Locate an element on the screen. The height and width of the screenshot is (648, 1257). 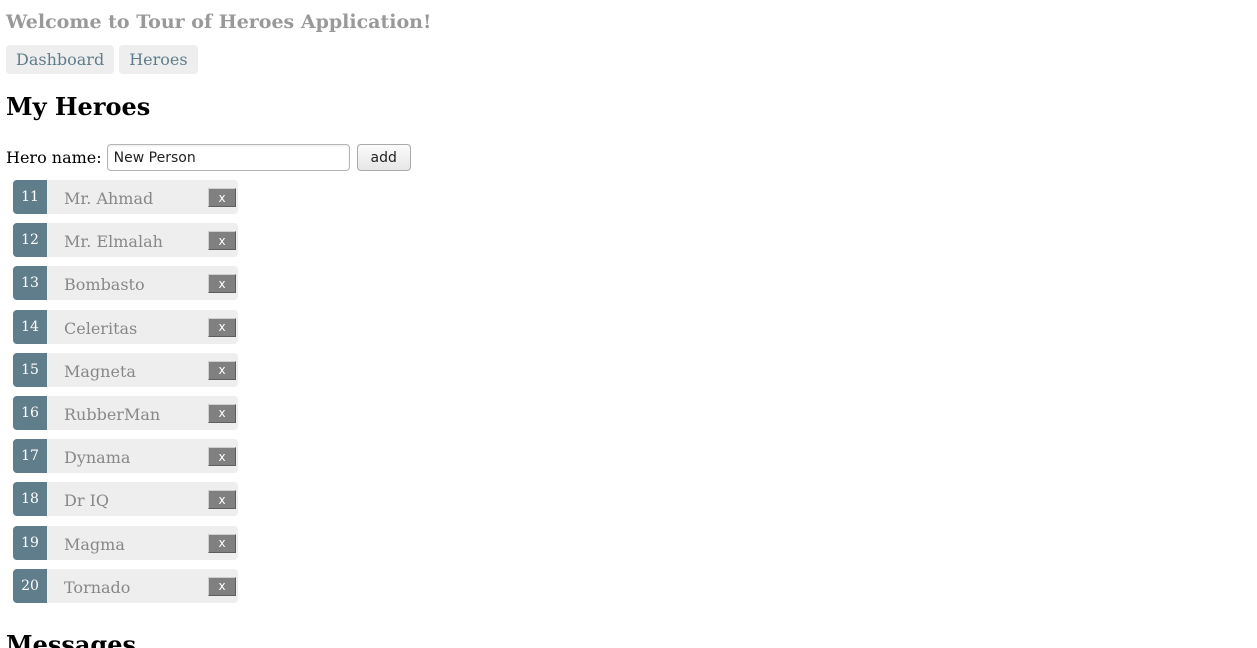
hero-id-badge: 17 is located at coordinates (30, 456).